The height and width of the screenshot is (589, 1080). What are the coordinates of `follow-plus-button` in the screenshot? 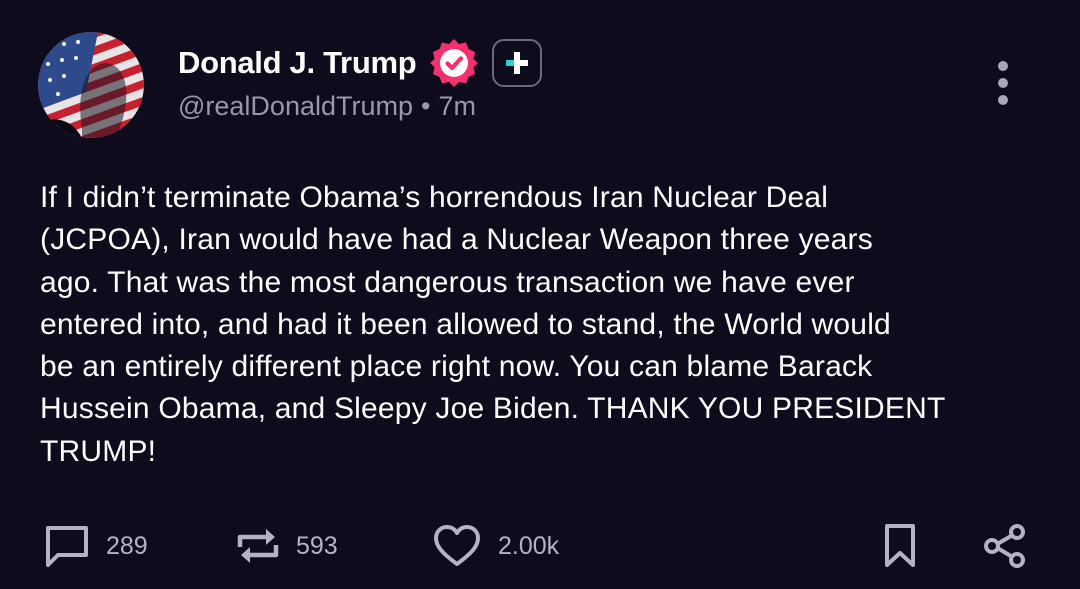 It's located at (517, 63).